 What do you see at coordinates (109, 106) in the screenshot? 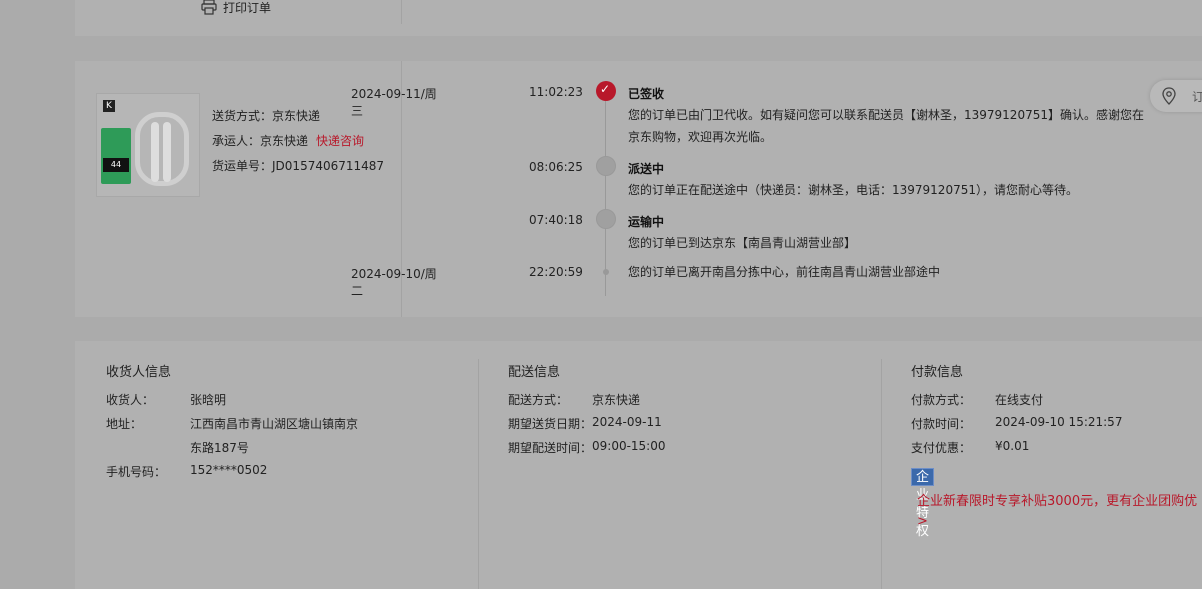
I see `brand-logo: K` at bounding box center [109, 106].